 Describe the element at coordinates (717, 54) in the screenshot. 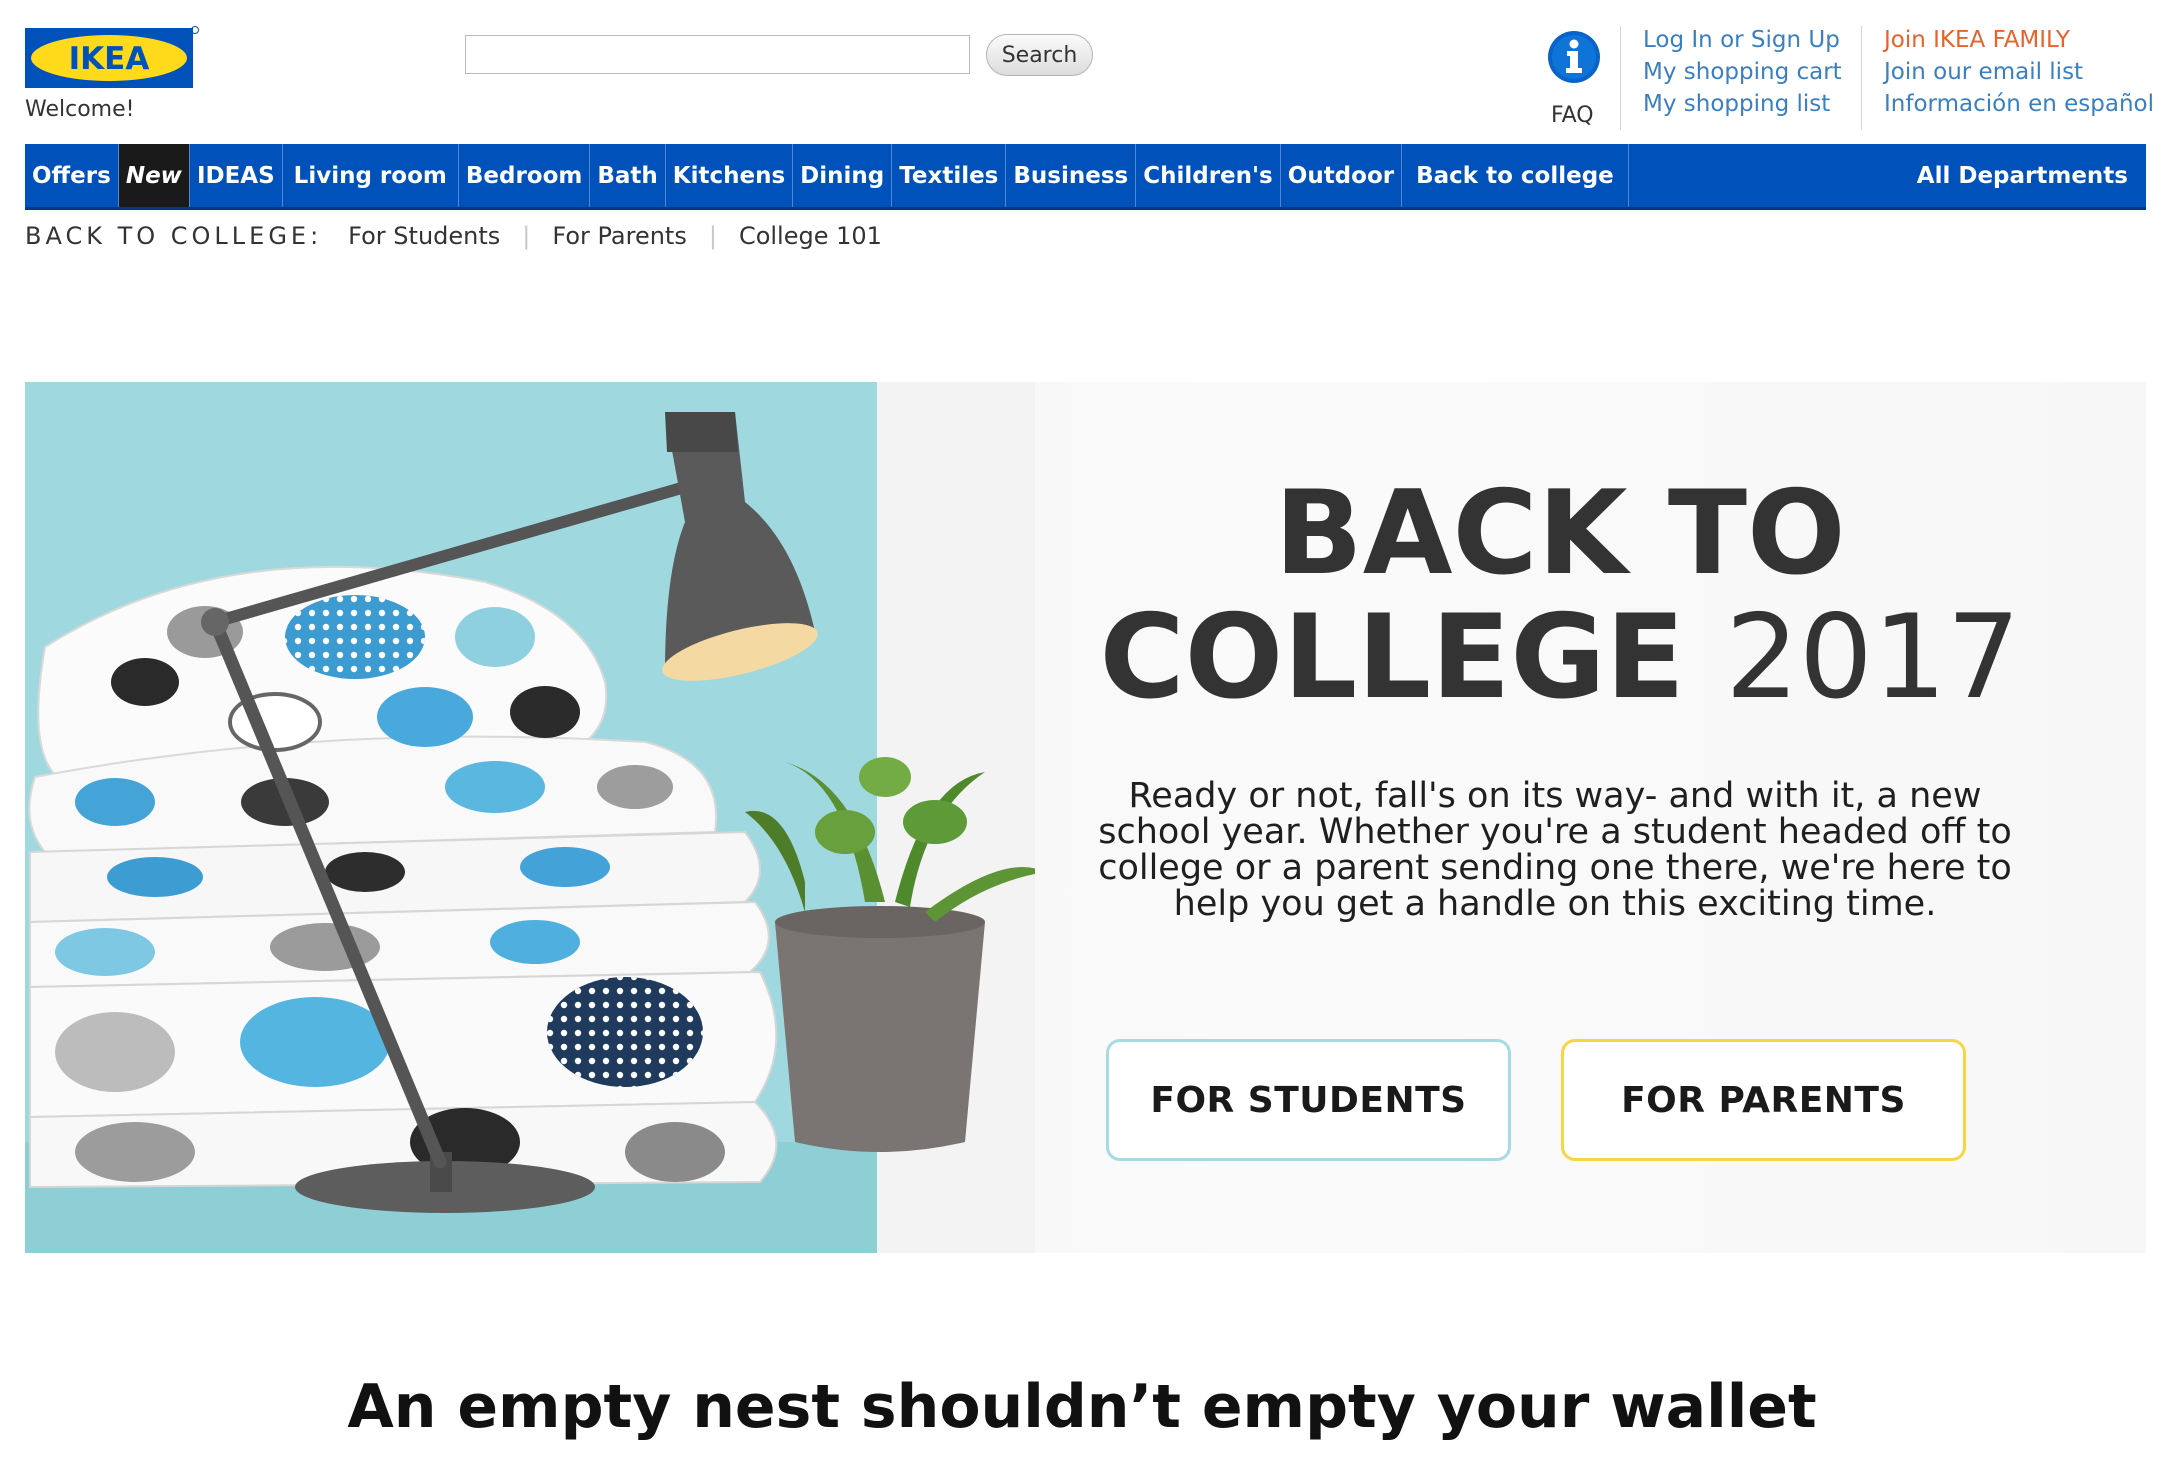

I see `search-input` at that location.